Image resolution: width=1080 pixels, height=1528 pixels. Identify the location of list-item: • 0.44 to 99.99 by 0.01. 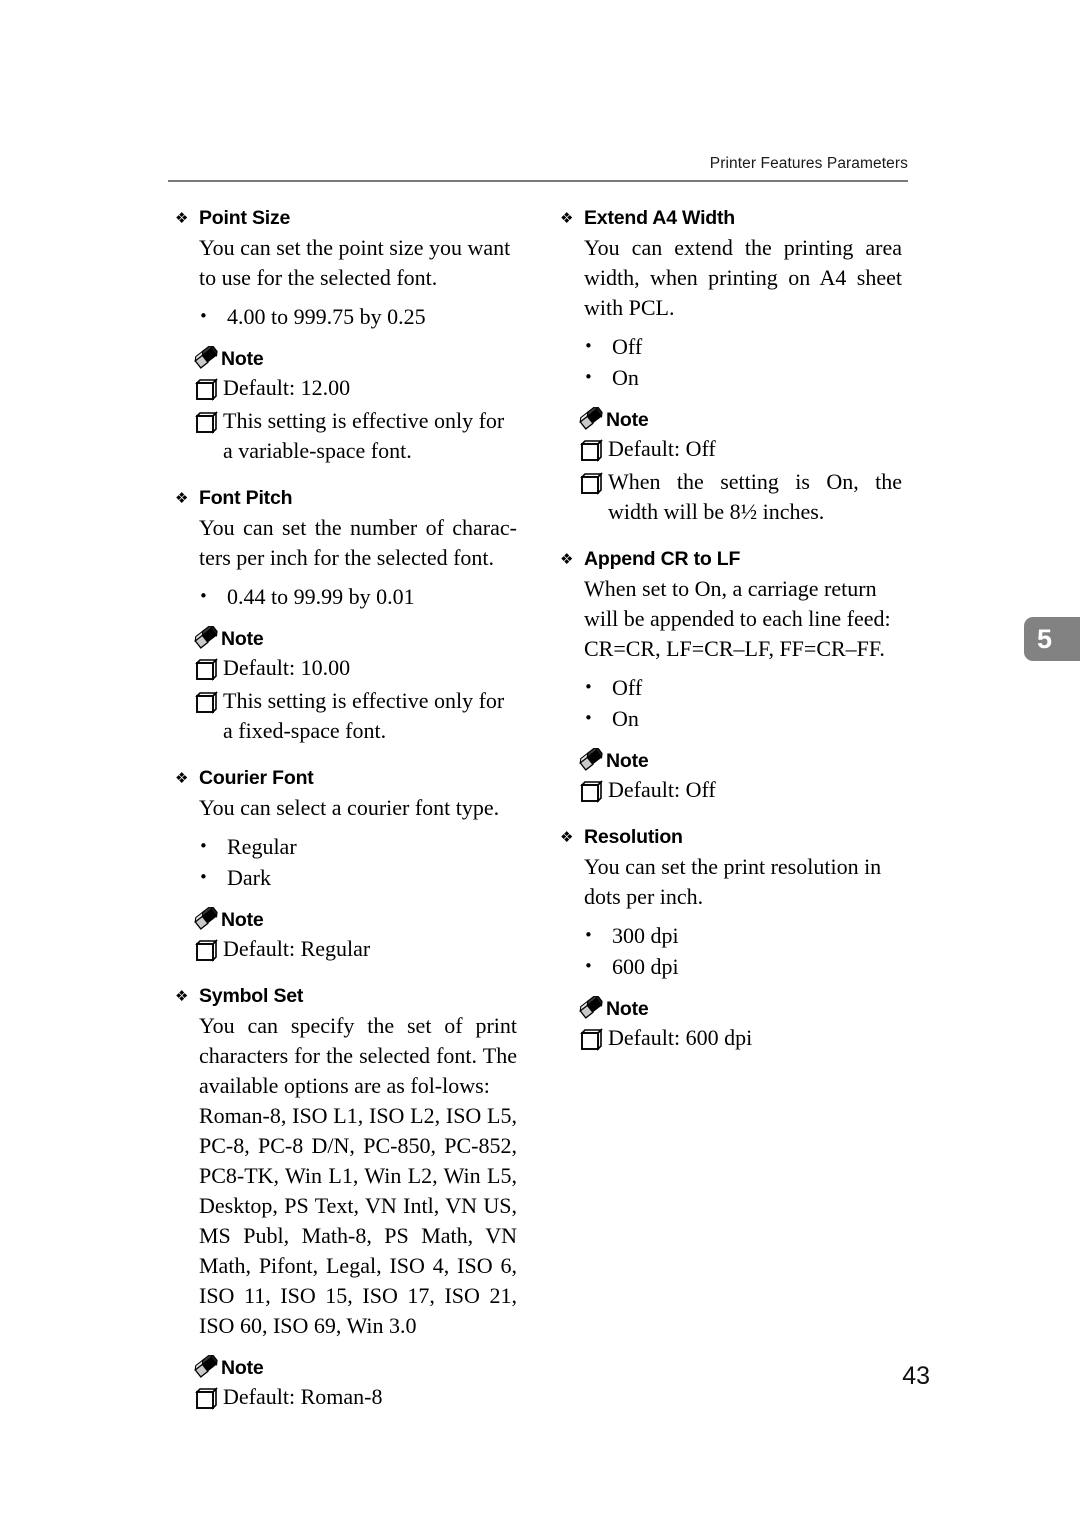
(358, 596).